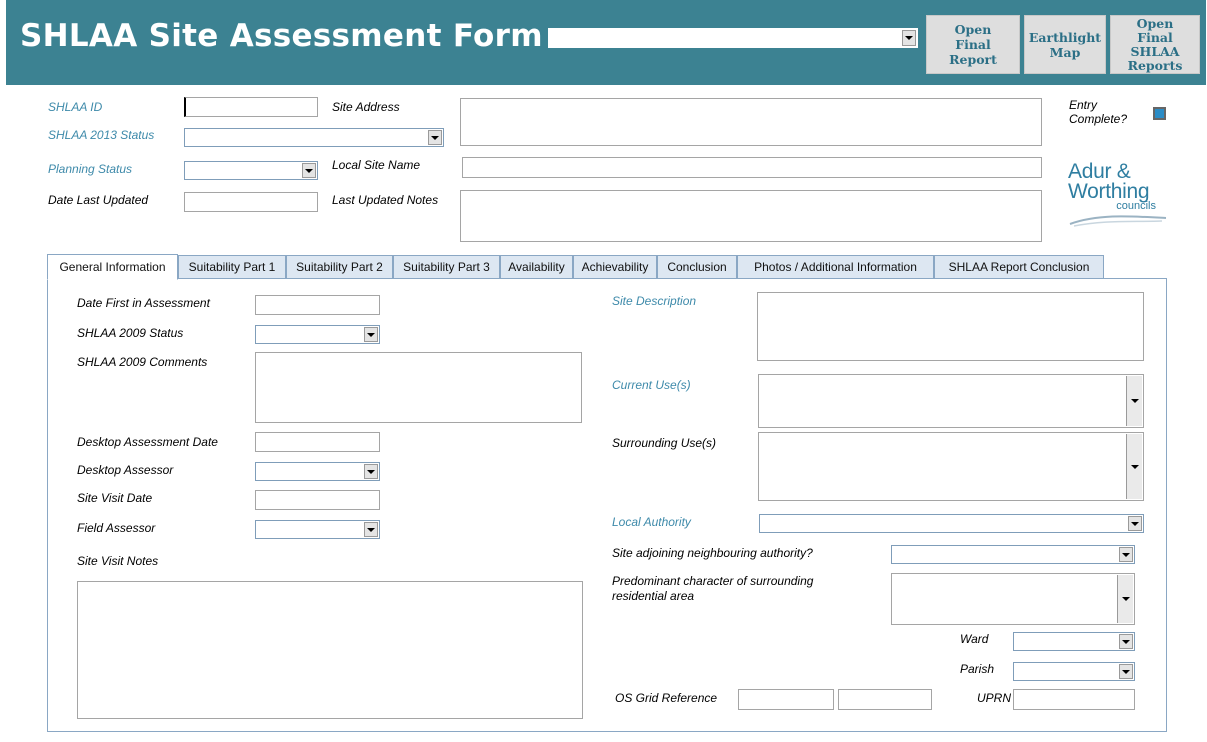 The height and width of the screenshot is (742, 1207). I want to click on shlaa-2013-status-select, so click(314, 137).